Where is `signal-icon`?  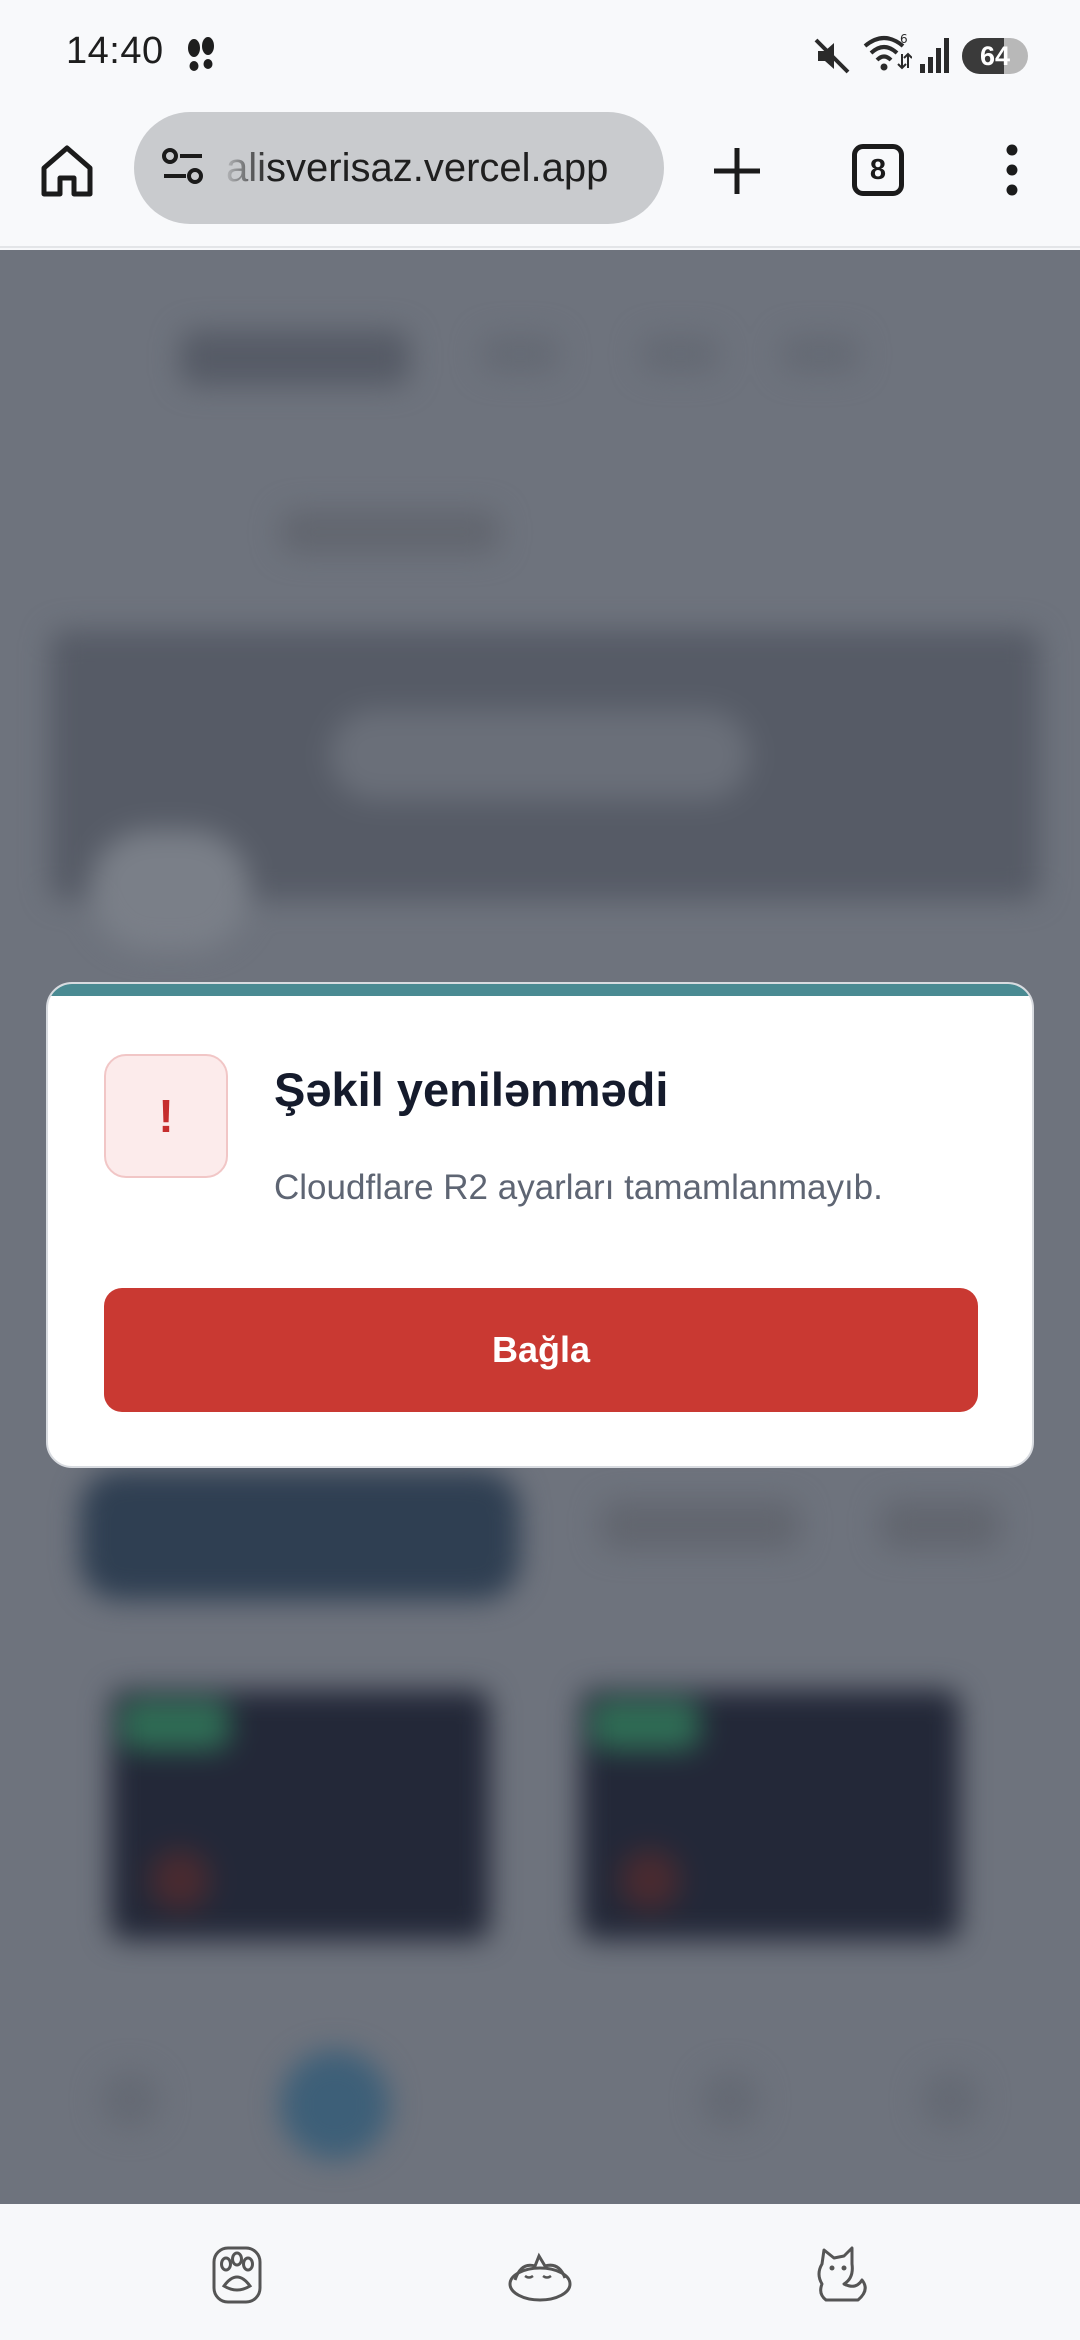 signal-icon is located at coordinates (934, 55).